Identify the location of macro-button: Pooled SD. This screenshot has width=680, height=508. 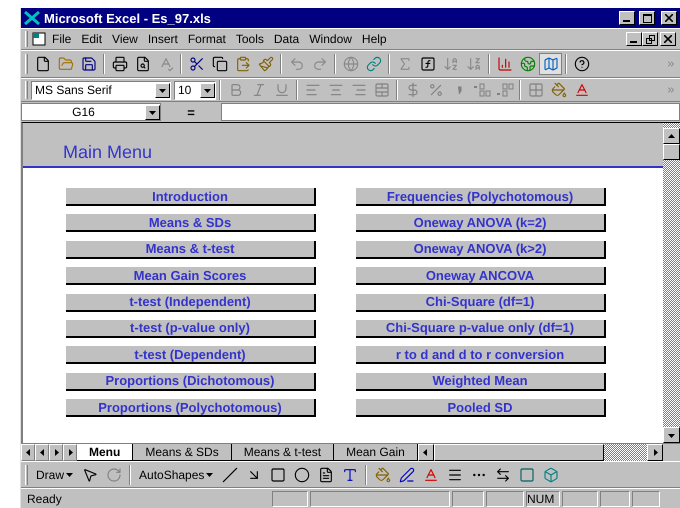
(481, 408).